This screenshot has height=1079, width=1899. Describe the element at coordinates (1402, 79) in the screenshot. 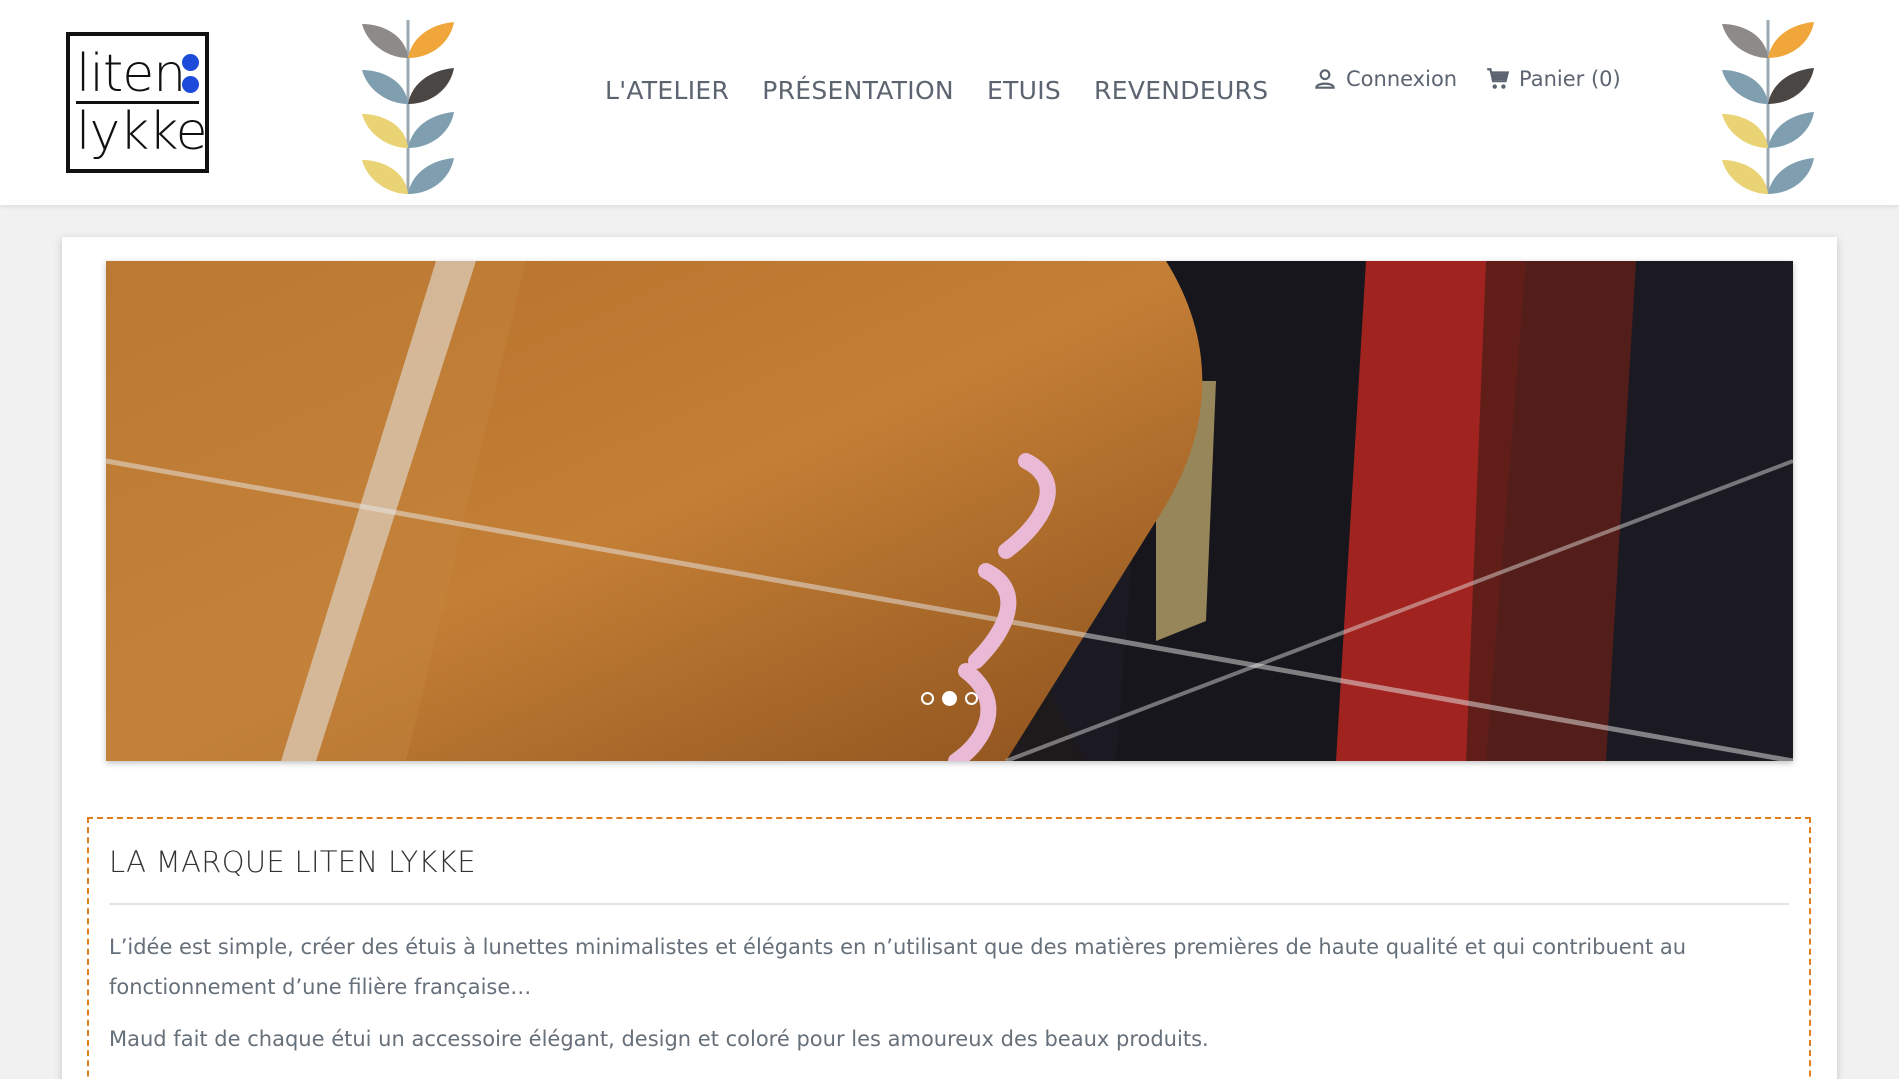

I see `account-label: Connexion` at that location.